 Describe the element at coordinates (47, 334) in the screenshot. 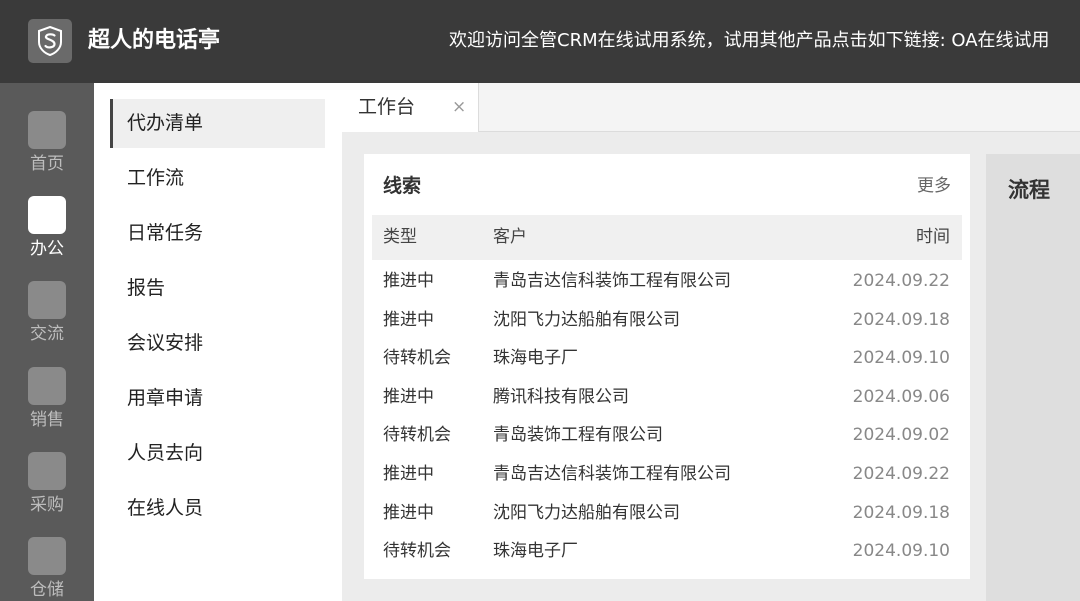

I see `rail-item-label: 交流` at that location.